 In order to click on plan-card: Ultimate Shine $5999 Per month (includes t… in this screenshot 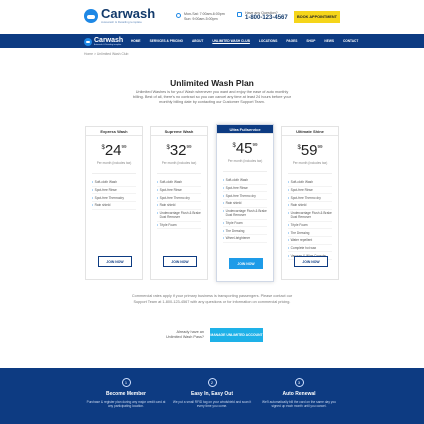, I will do `click(310, 203)`.